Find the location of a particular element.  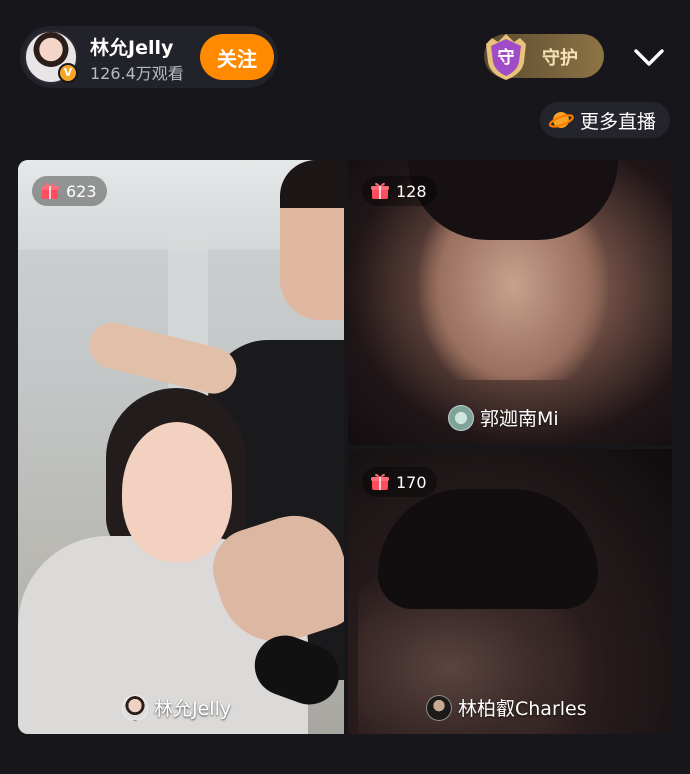

guard-badge-char: 守 is located at coordinates (506, 57).